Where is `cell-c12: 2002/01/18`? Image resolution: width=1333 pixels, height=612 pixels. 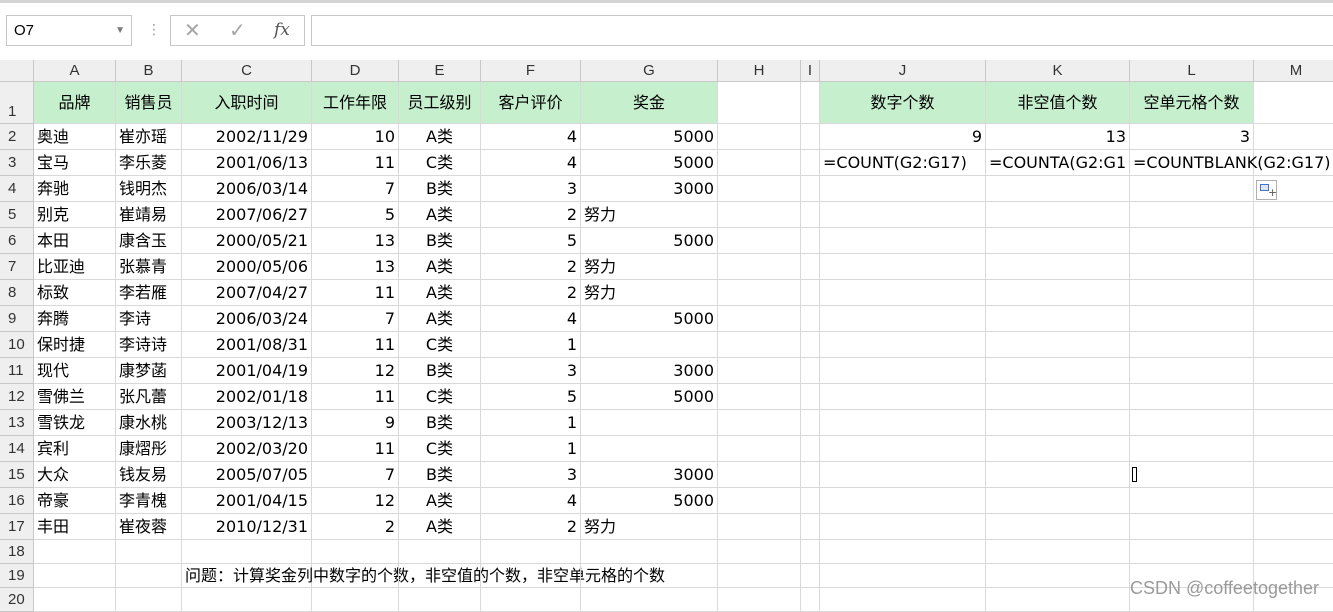 cell-c12: 2002/01/18 is located at coordinates (247, 397).